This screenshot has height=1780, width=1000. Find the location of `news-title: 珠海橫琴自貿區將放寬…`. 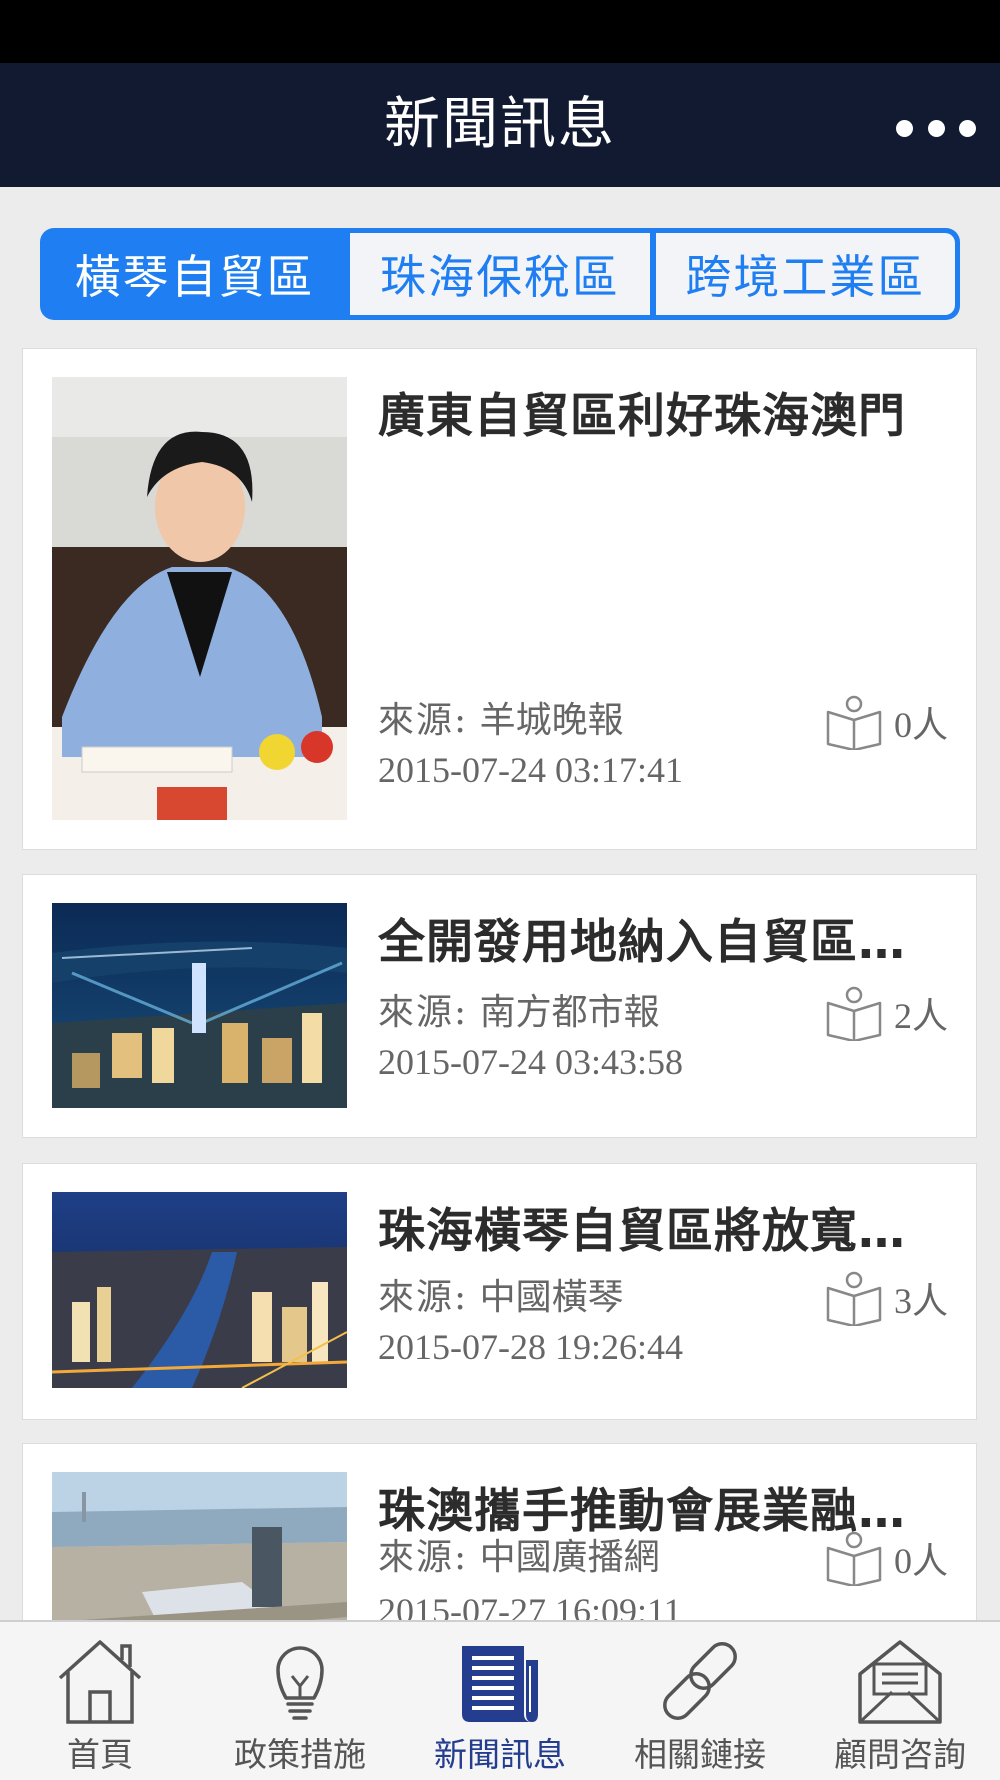

news-title: 珠海橫琴自貿區將放寬… is located at coordinates (642, 1231).